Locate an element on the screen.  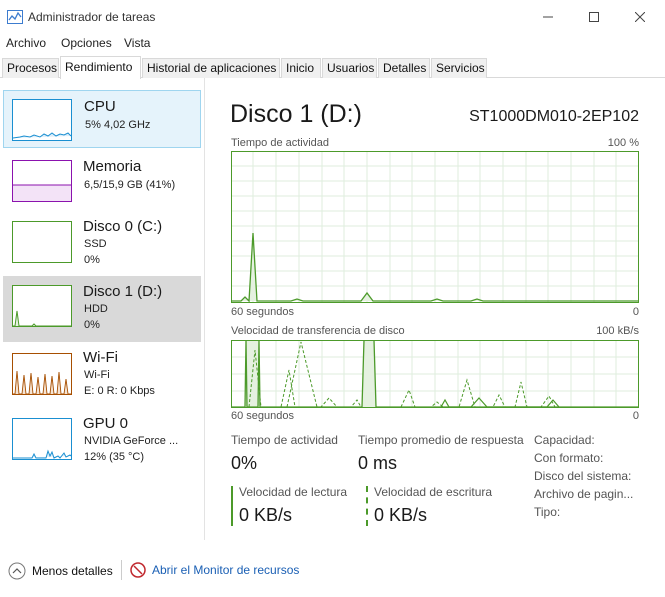
maximize-button is located at coordinates (594, 17).